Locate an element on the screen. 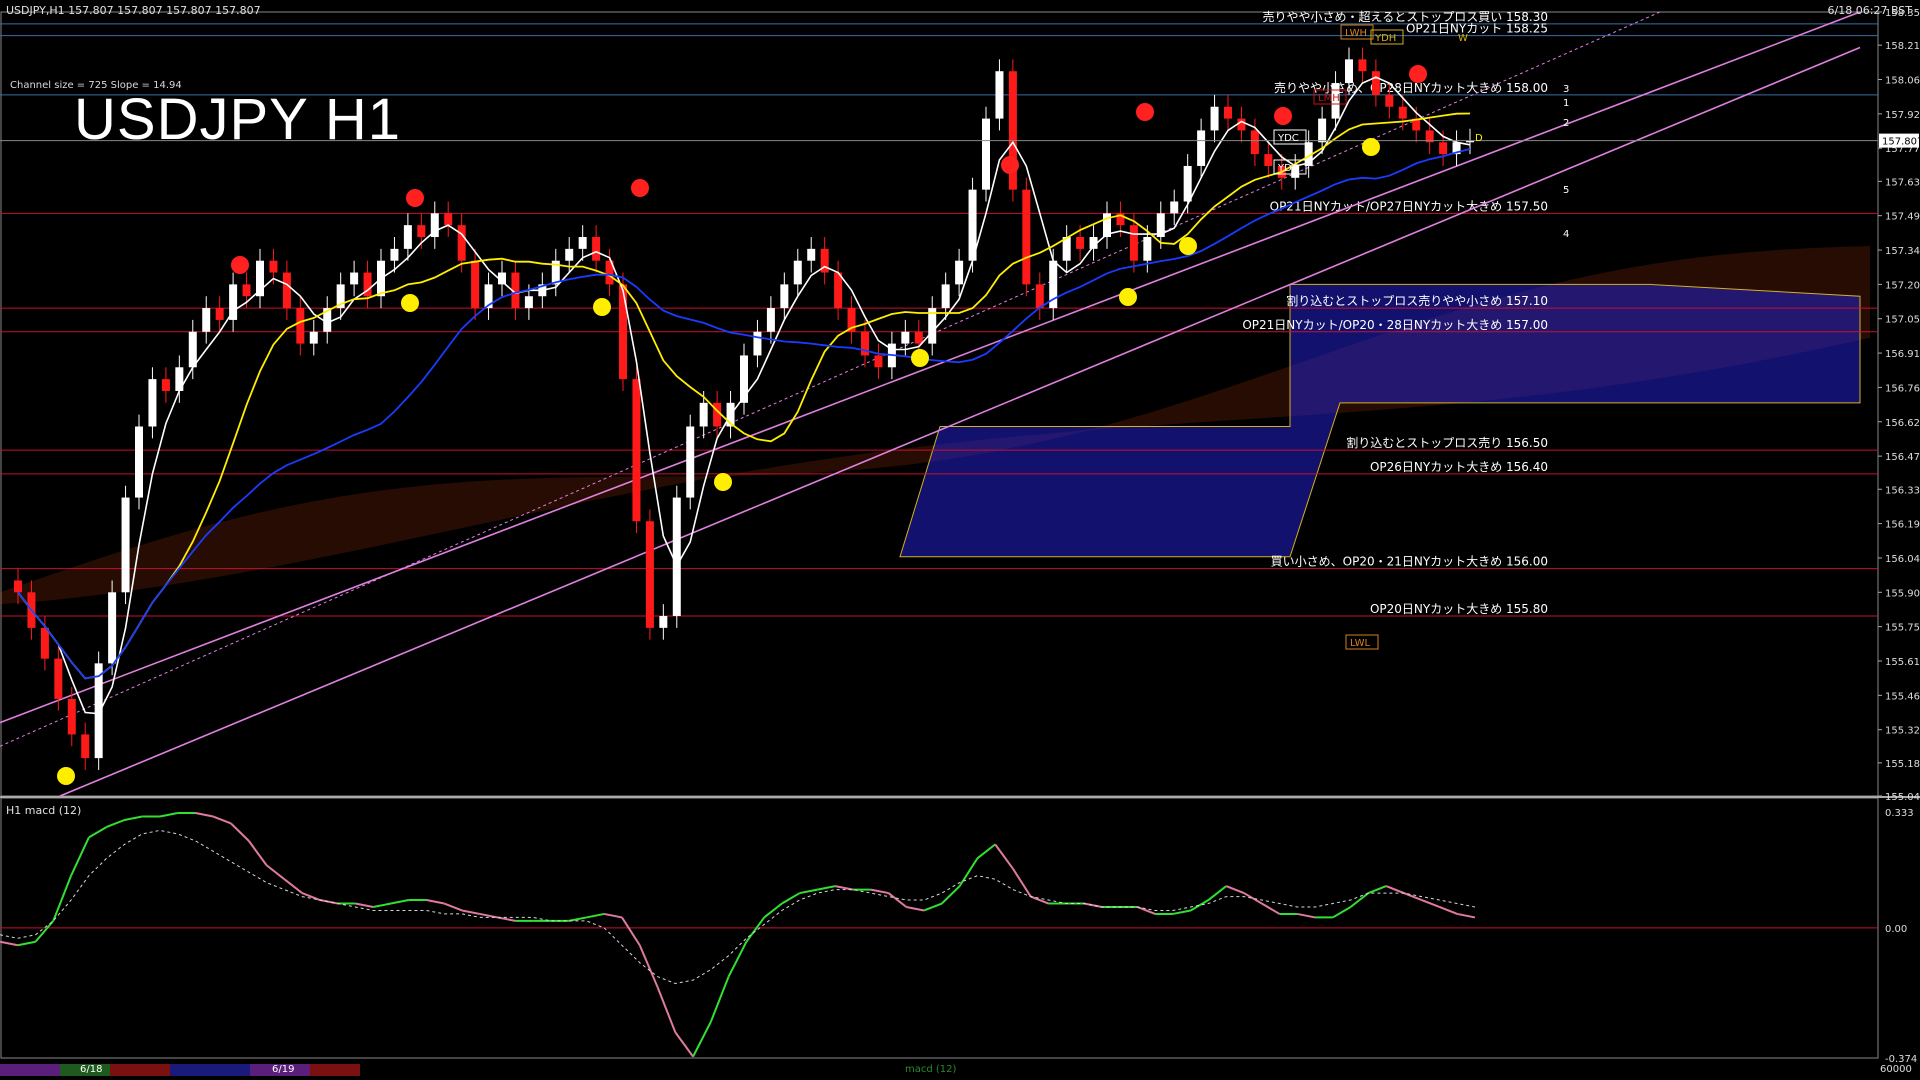  level-label: OP26日NYカット大きめ 156.40 is located at coordinates (1459, 467).